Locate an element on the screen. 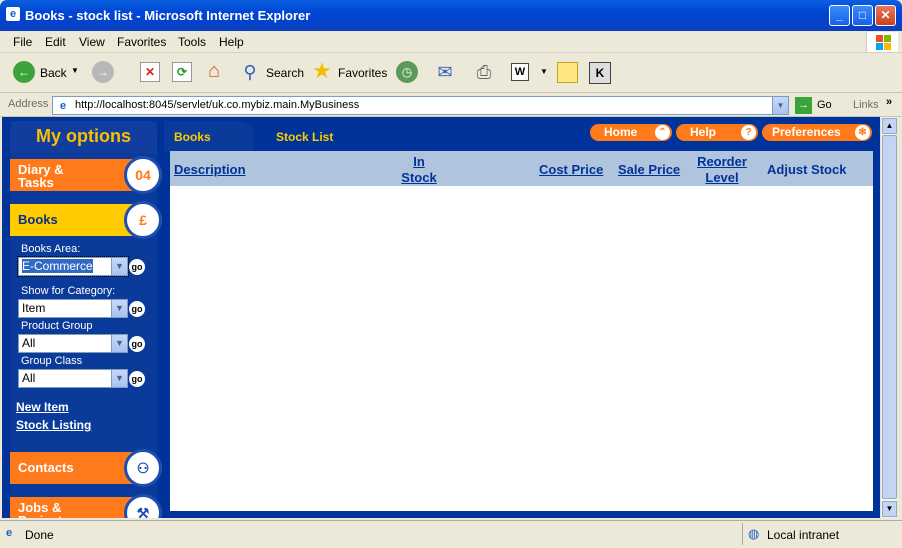  tab-stock-list: Stock List is located at coordinates (364, 136).